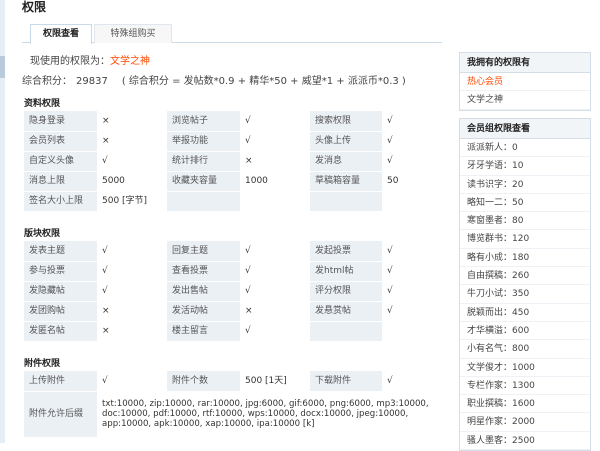 This screenshot has height=451, width=600. Describe the element at coordinates (346, 381) in the screenshot. I see `permission-key: 下载附件` at that location.